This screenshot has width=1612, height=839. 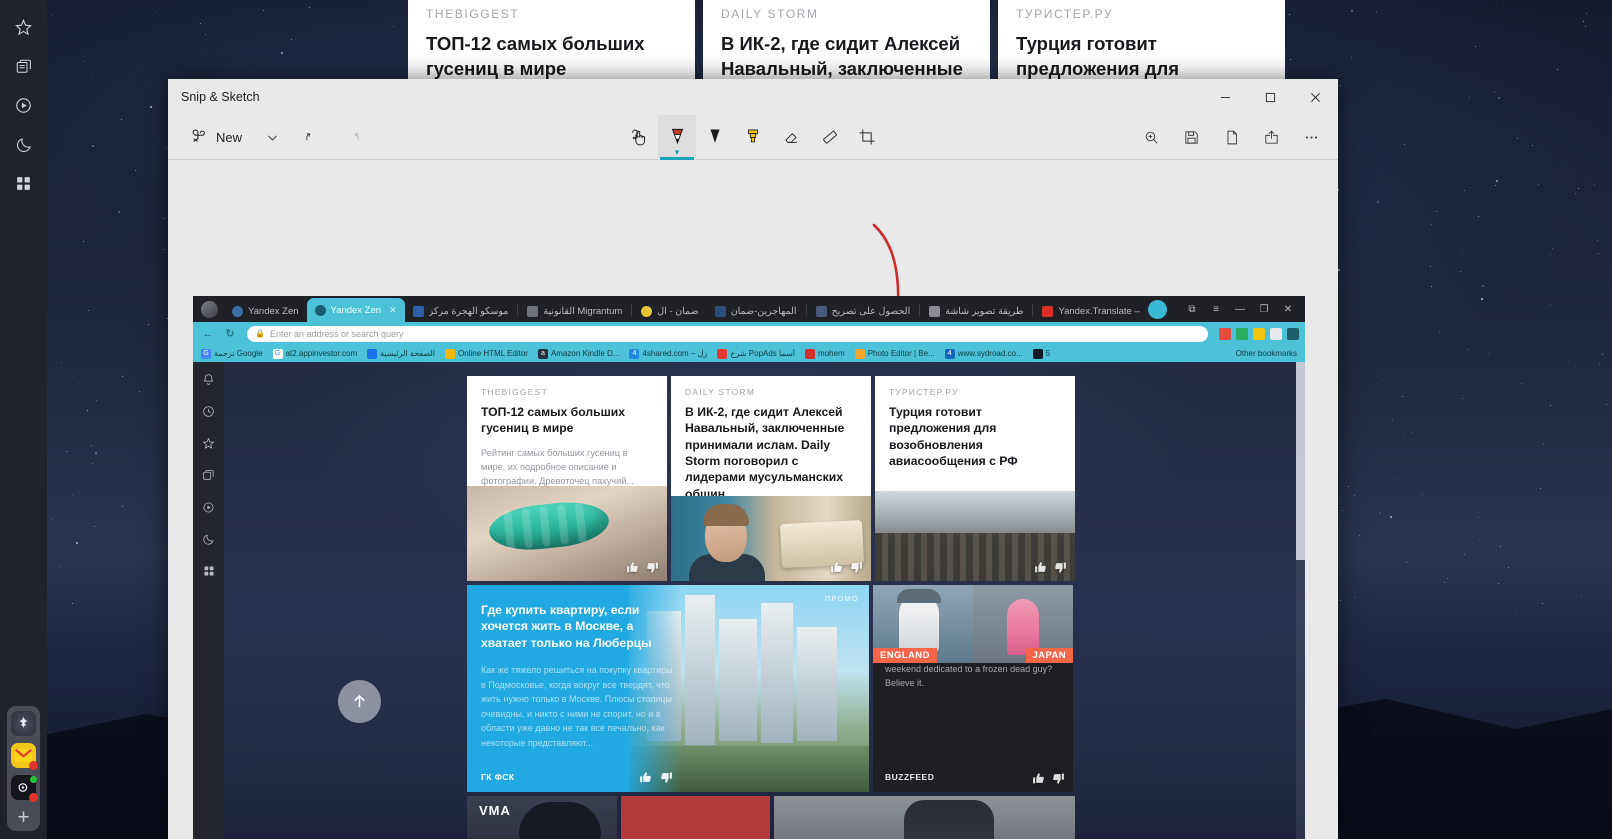 I want to click on share-icon, so click(x=1271, y=137).